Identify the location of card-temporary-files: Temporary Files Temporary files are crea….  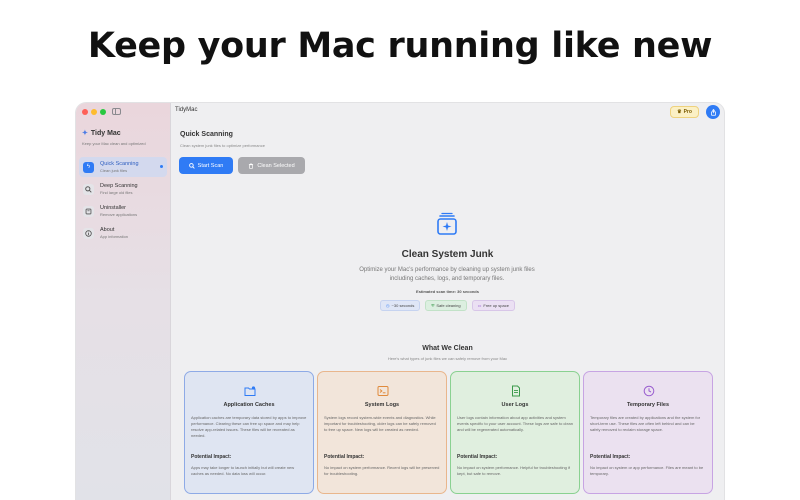
(648, 432).